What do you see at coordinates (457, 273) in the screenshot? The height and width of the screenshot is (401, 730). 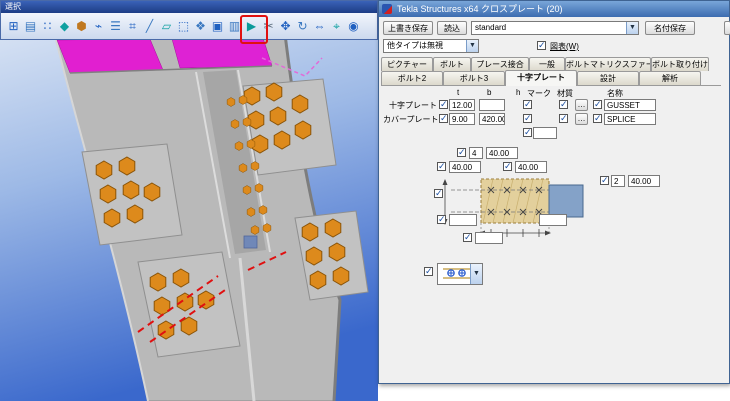 I see `bolt-symbol-thumbnail` at bounding box center [457, 273].